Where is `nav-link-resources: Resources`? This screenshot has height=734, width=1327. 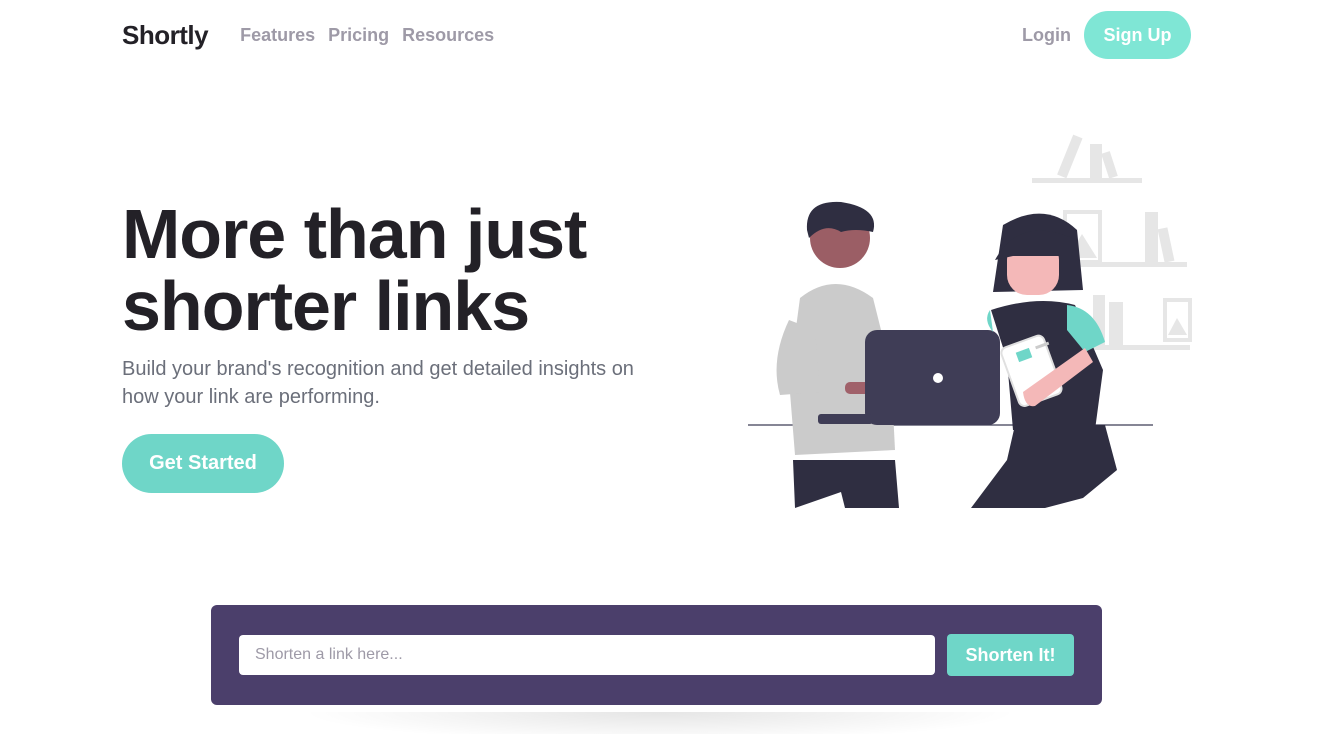
nav-link-resources: Resources is located at coordinates (448, 35).